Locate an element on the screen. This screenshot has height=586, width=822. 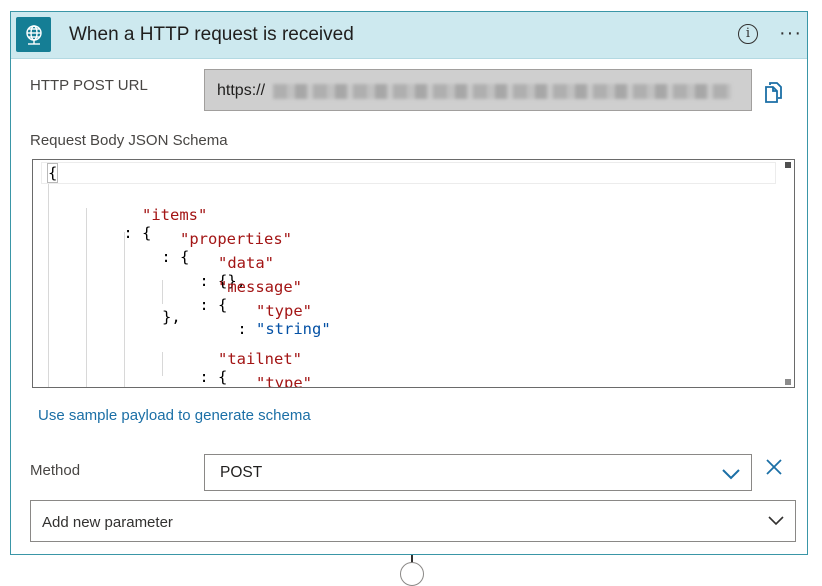
method-dropdown: POST is located at coordinates (478, 472).